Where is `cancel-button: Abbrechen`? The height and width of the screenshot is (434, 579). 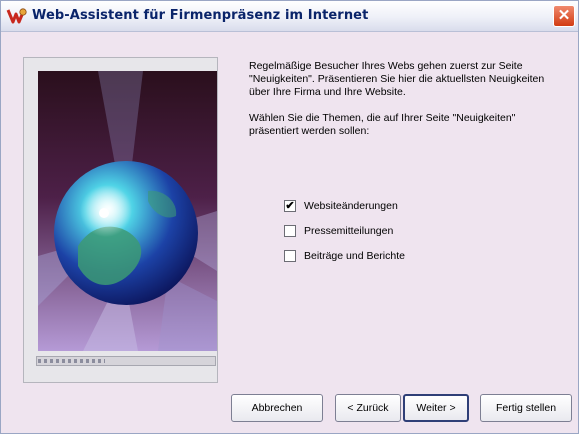
cancel-button: Abbrechen is located at coordinates (277, 408).